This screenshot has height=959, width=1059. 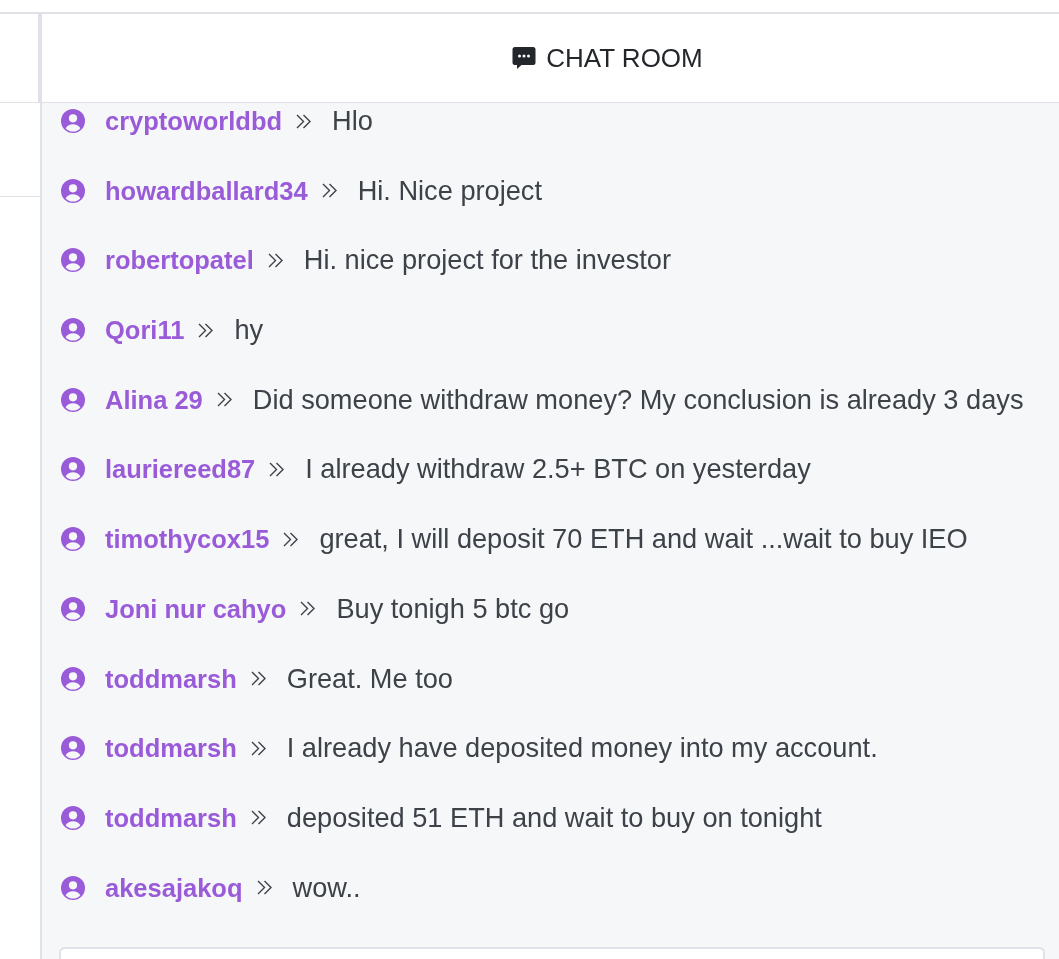 I want to click on message-text: Hi. Nice project, so click(x=449, y=190).